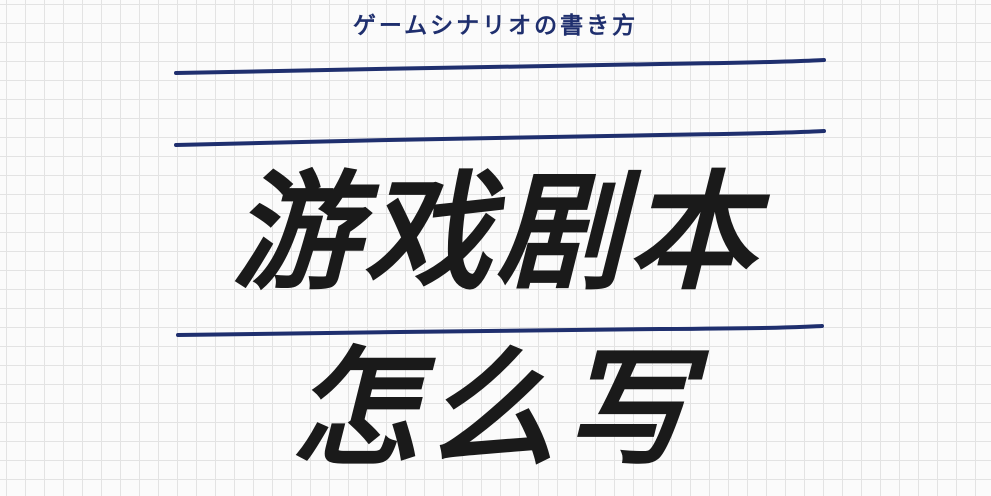  I want to click on japanese-subtitle: ゲームシナリオの書き方, so click(495, 25).